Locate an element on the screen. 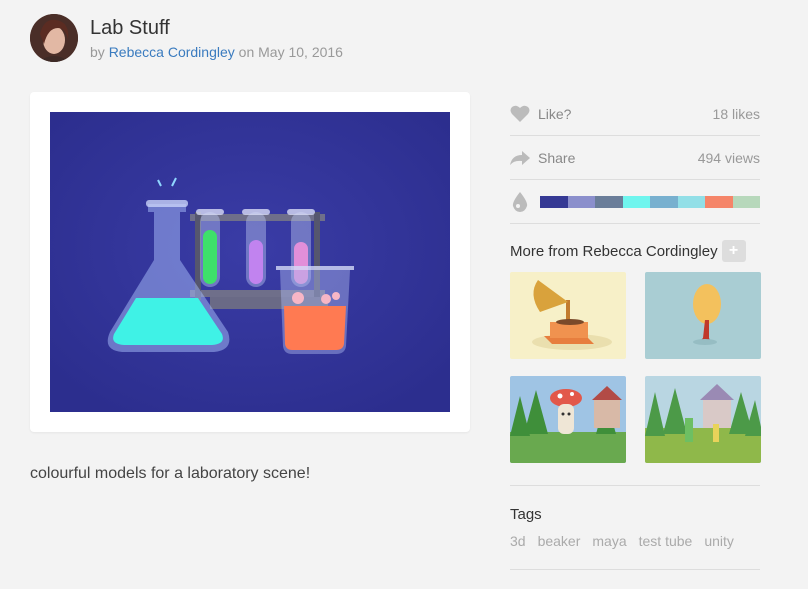 Image resolution: width=808 pixels, height=589 pixels. thumbnail-mushroom-character is located at coordinates (568, 419).